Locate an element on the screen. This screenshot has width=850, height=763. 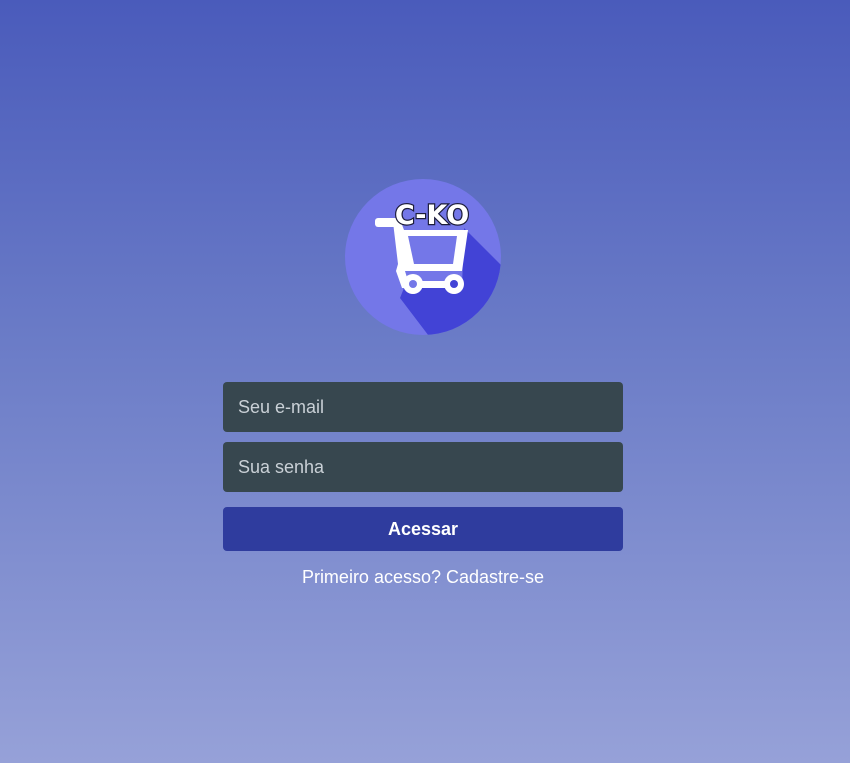
shopping-cart-icon: C-KO is located at coordinates (423, 257).